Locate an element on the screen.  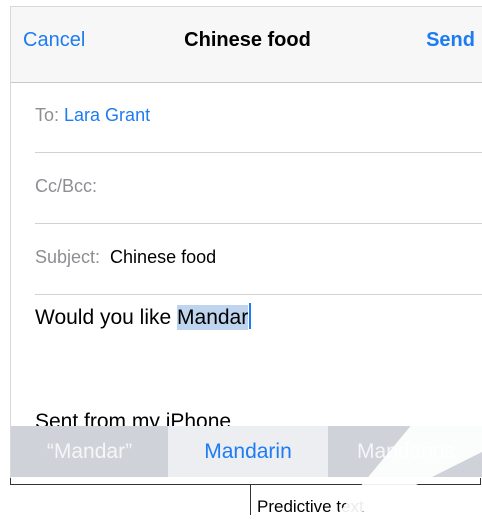
page-curl-wedge is located at coordinates (406, 431).